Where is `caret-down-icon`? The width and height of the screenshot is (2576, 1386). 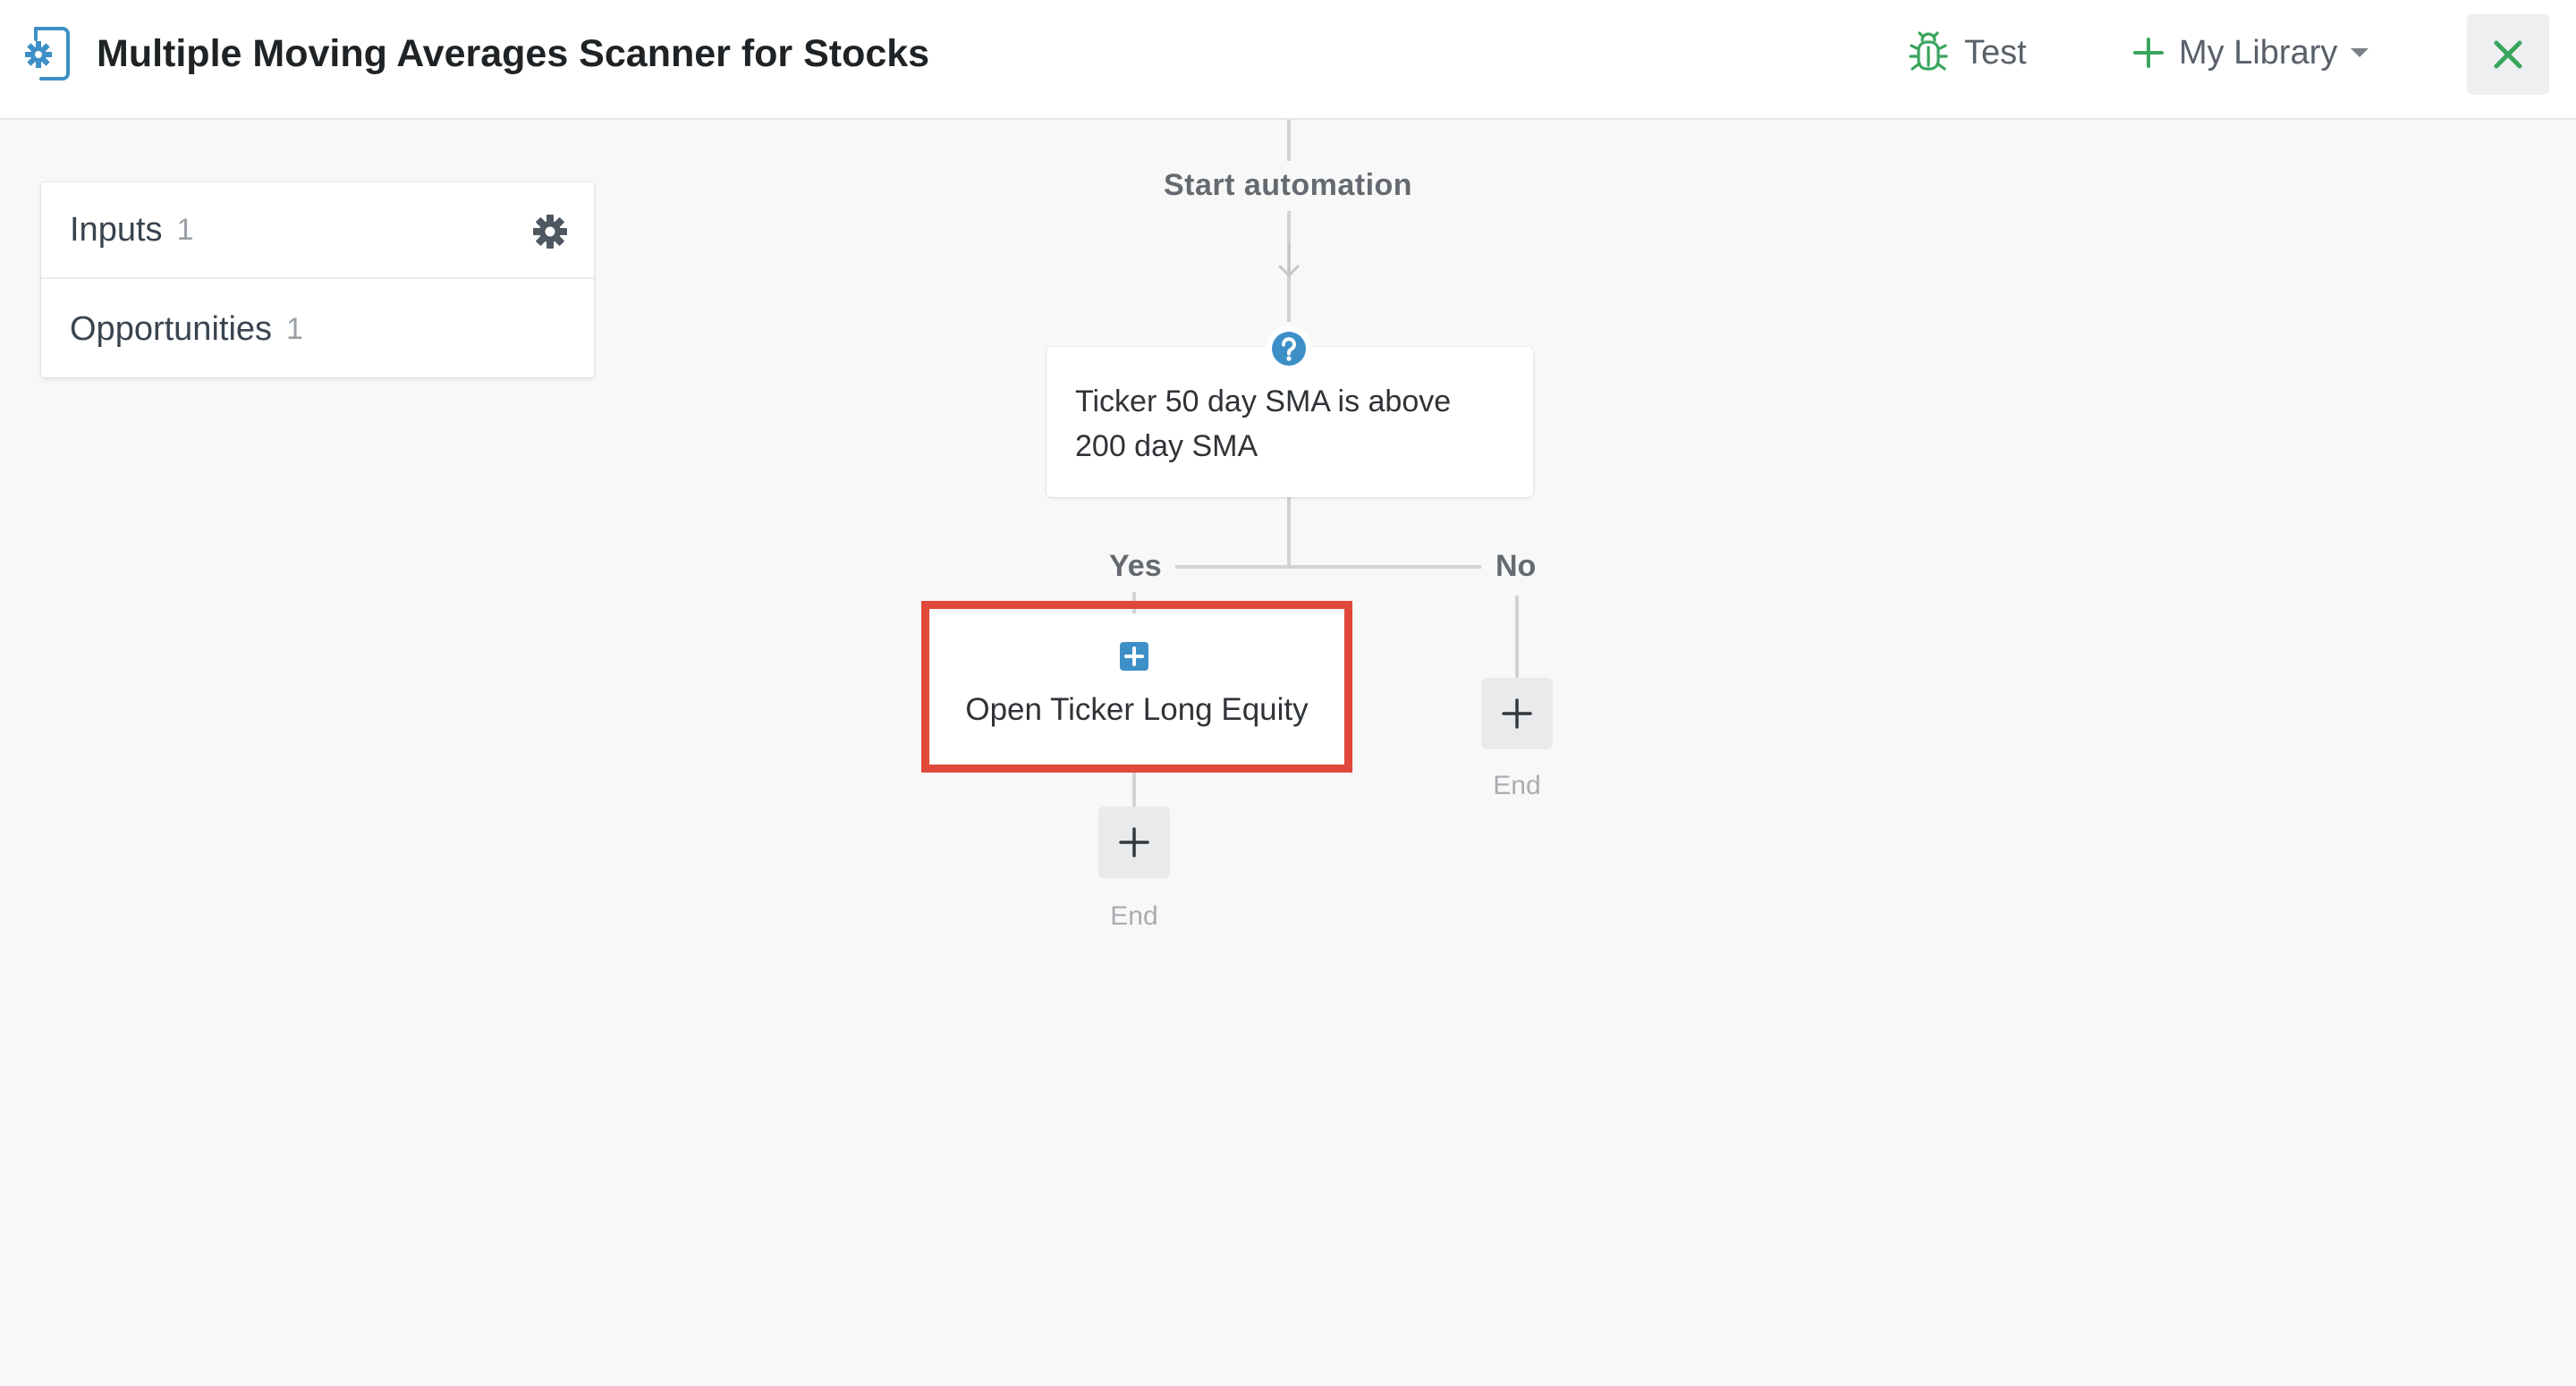
caret-down-icon is located at coordinates (2360, 53).